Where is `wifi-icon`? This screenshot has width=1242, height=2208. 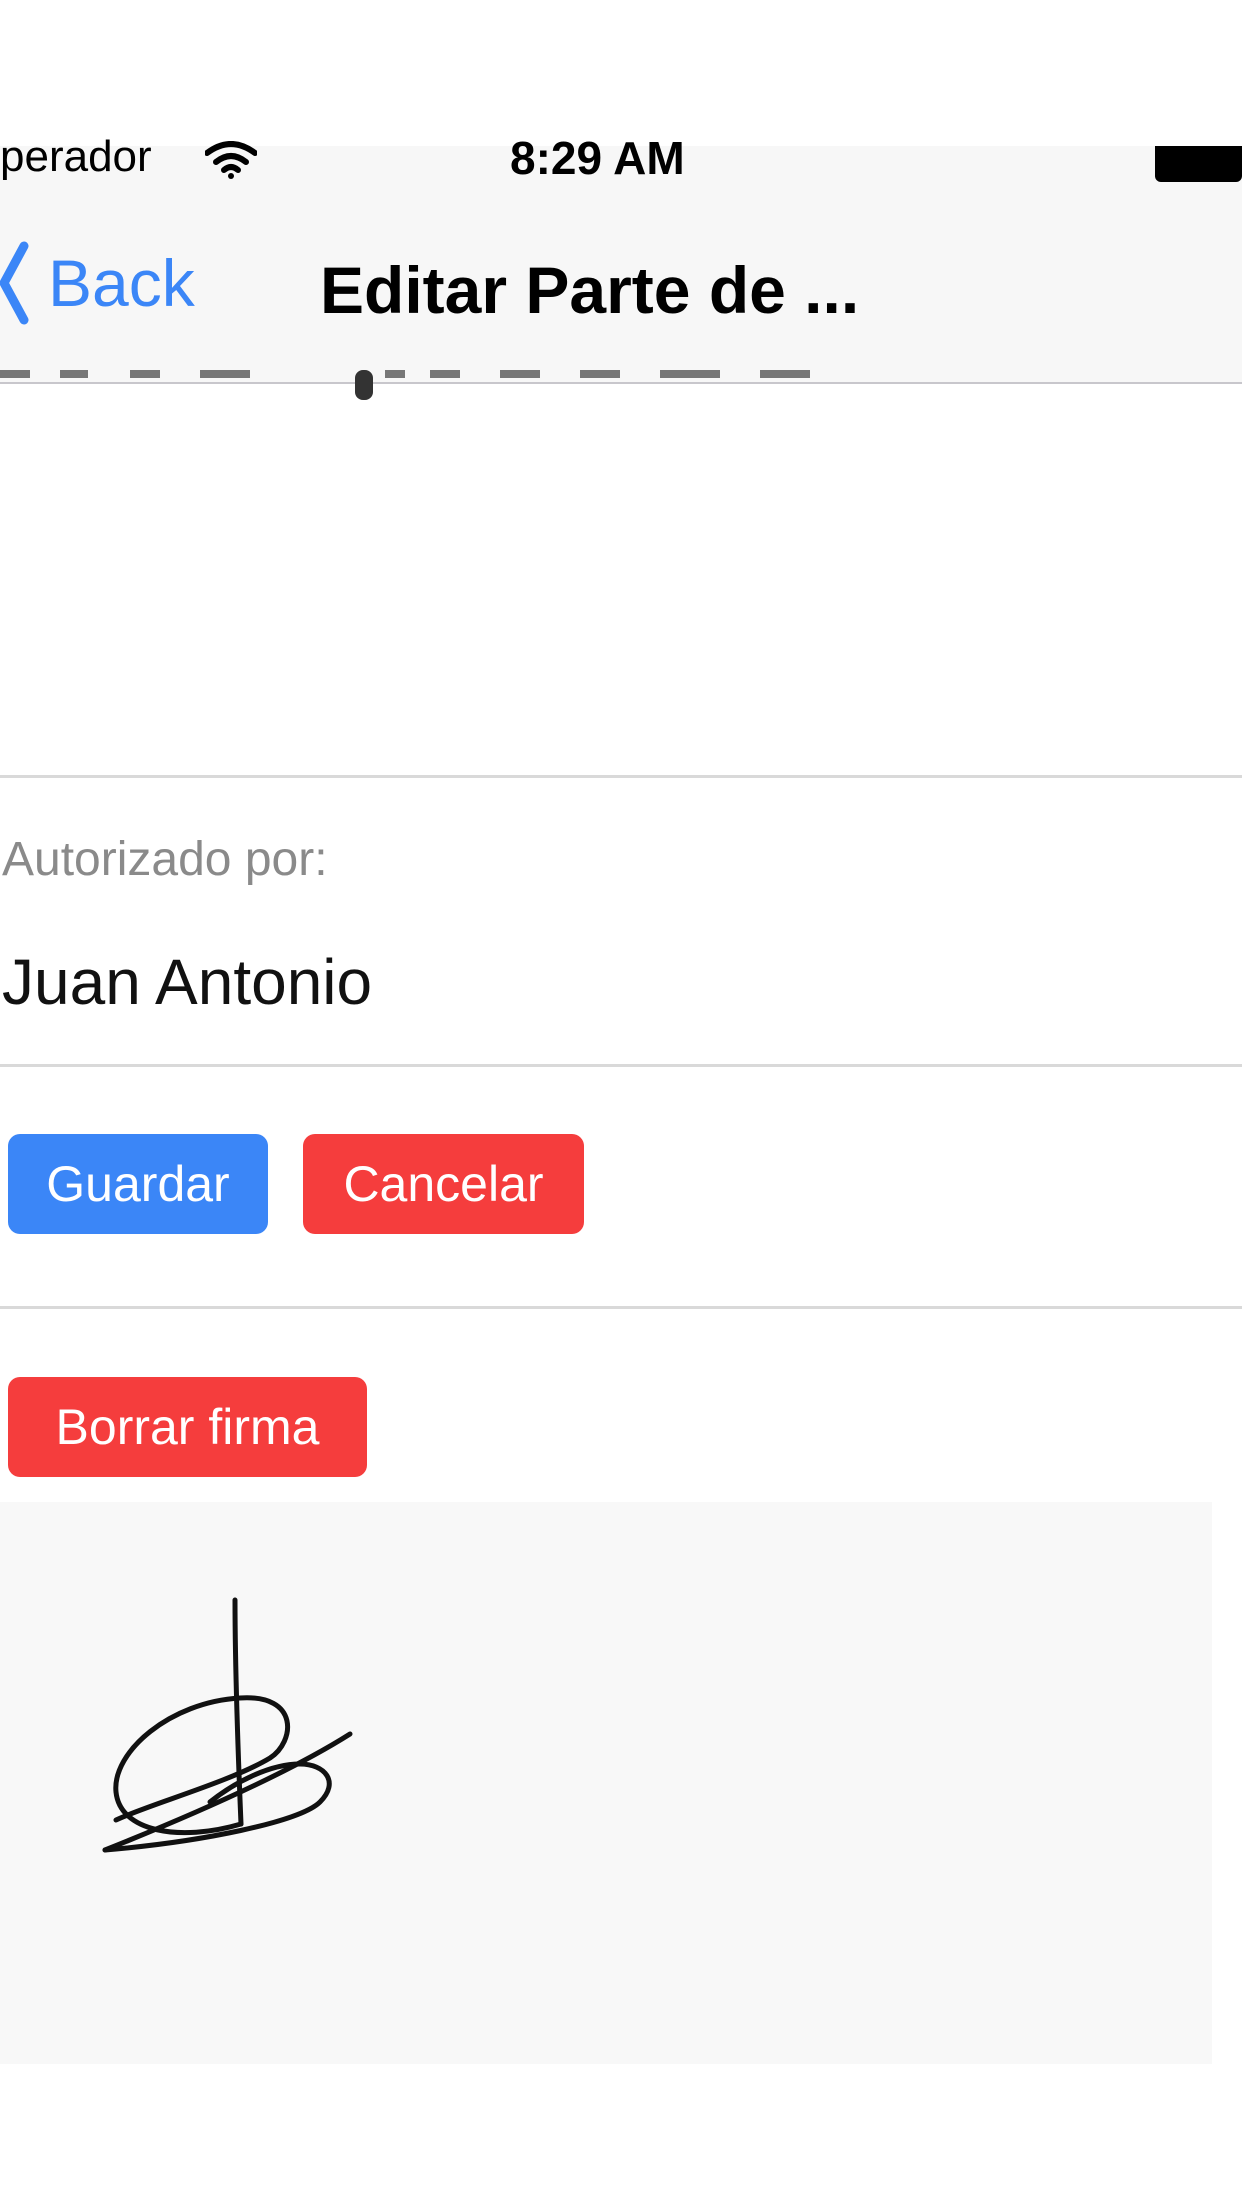
wifi-icon is located at coordinates (231, 160).